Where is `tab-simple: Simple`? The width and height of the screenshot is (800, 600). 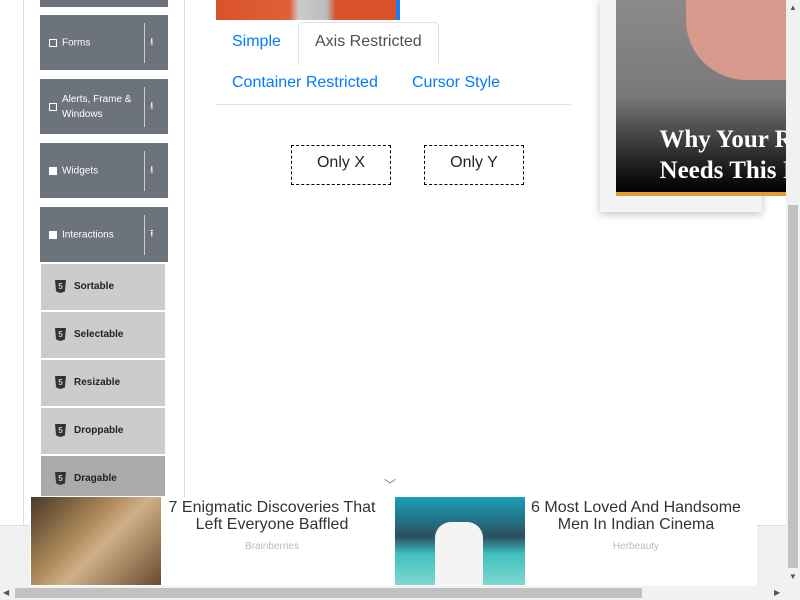
tab-simple: Simple is located at coordinates (256, 42).